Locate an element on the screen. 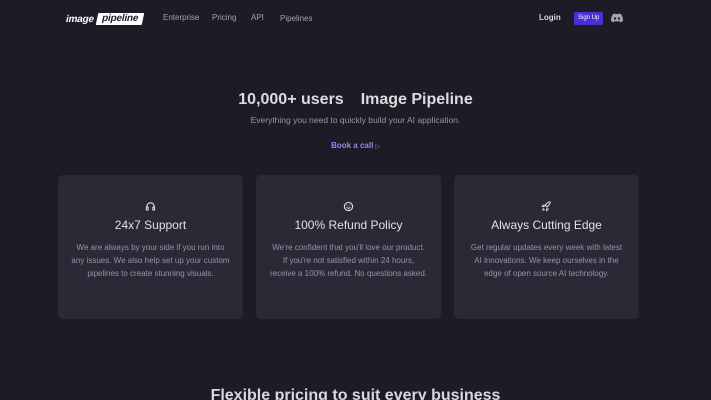 The image size is (711, 400). hero-title-users: 10,000+ users is located at coordinates (291, 99).